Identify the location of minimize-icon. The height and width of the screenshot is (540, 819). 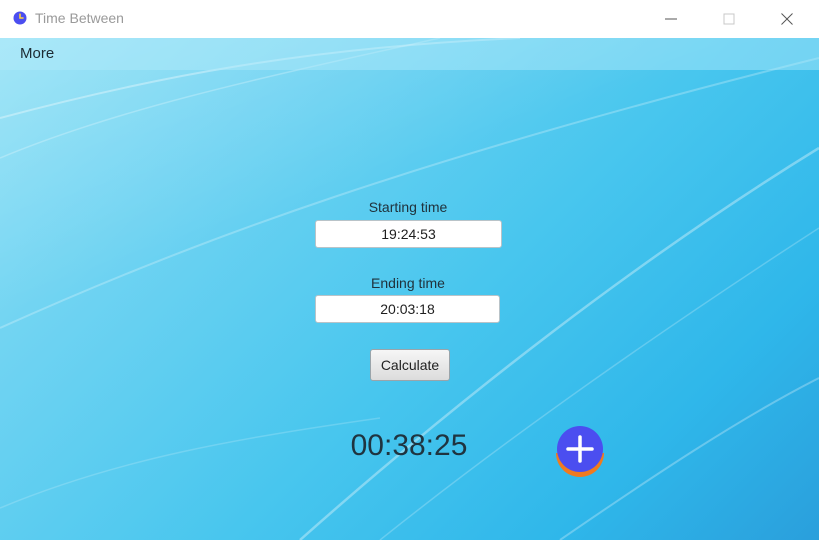
(671, 19).